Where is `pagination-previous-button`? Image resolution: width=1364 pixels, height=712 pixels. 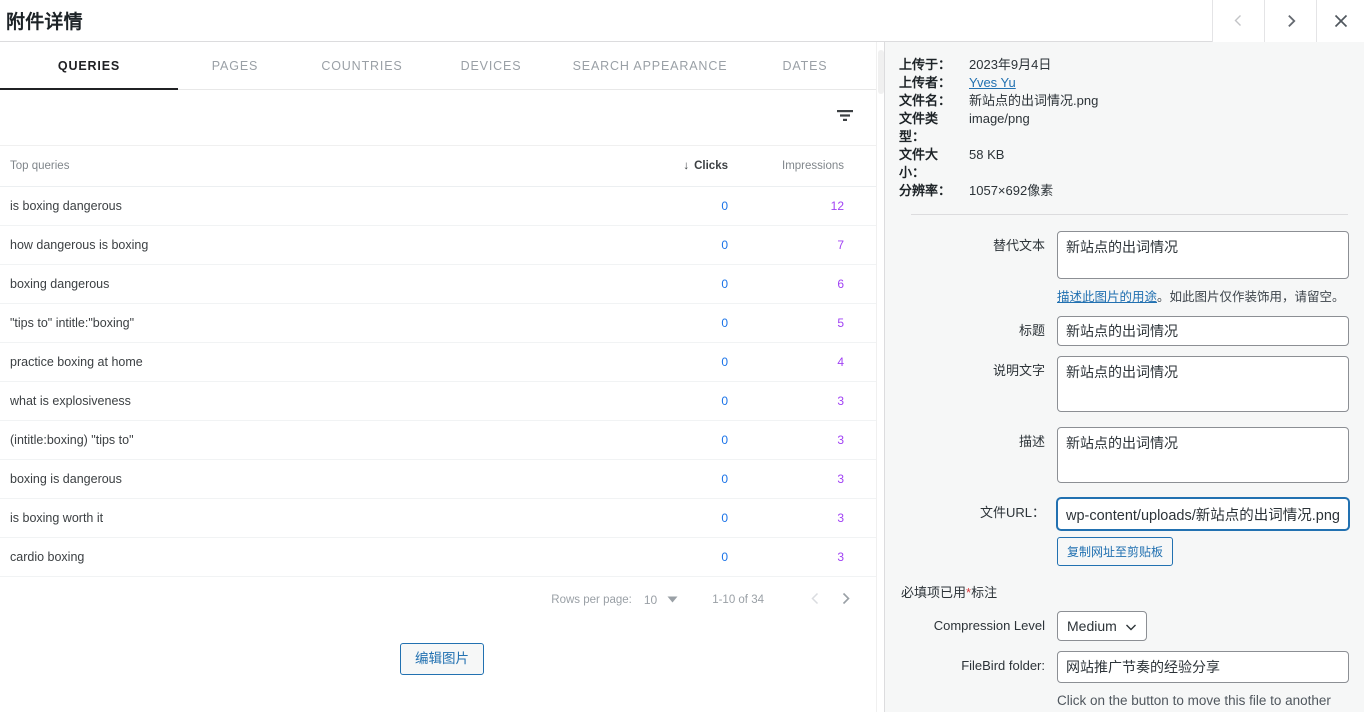 pagination-previous-button is located at coordinates (815, 600).